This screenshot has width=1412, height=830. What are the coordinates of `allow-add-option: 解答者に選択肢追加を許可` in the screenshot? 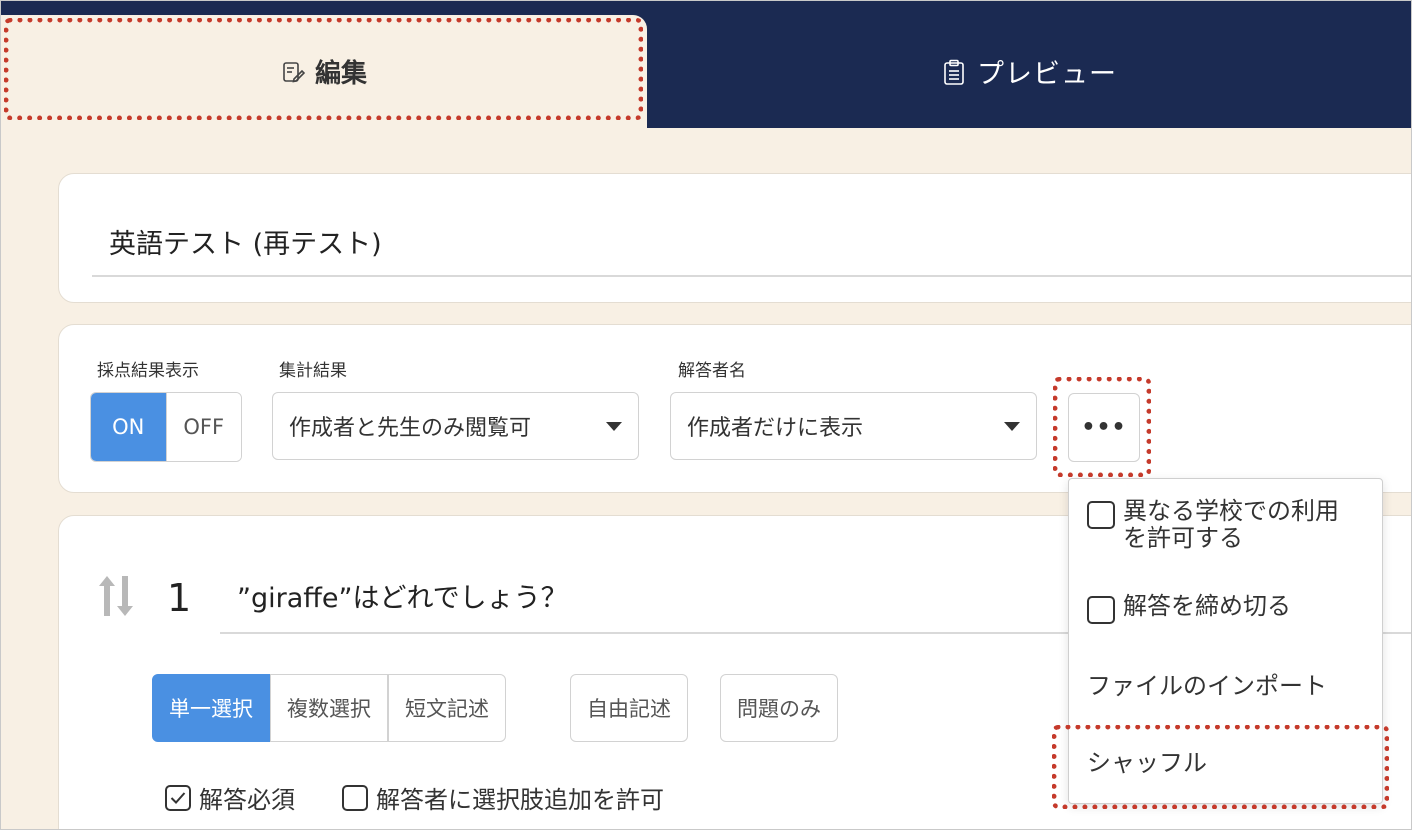 It's located at (503, 797).